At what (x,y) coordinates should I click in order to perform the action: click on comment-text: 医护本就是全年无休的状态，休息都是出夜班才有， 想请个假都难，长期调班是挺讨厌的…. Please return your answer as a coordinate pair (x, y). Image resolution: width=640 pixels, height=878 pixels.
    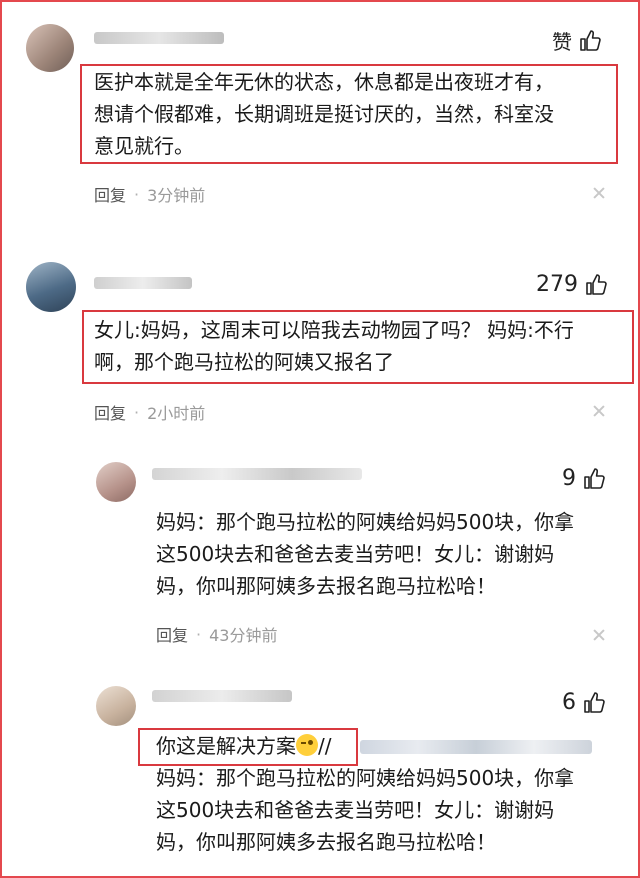
    Looking at the image, I should click on (324, 114).